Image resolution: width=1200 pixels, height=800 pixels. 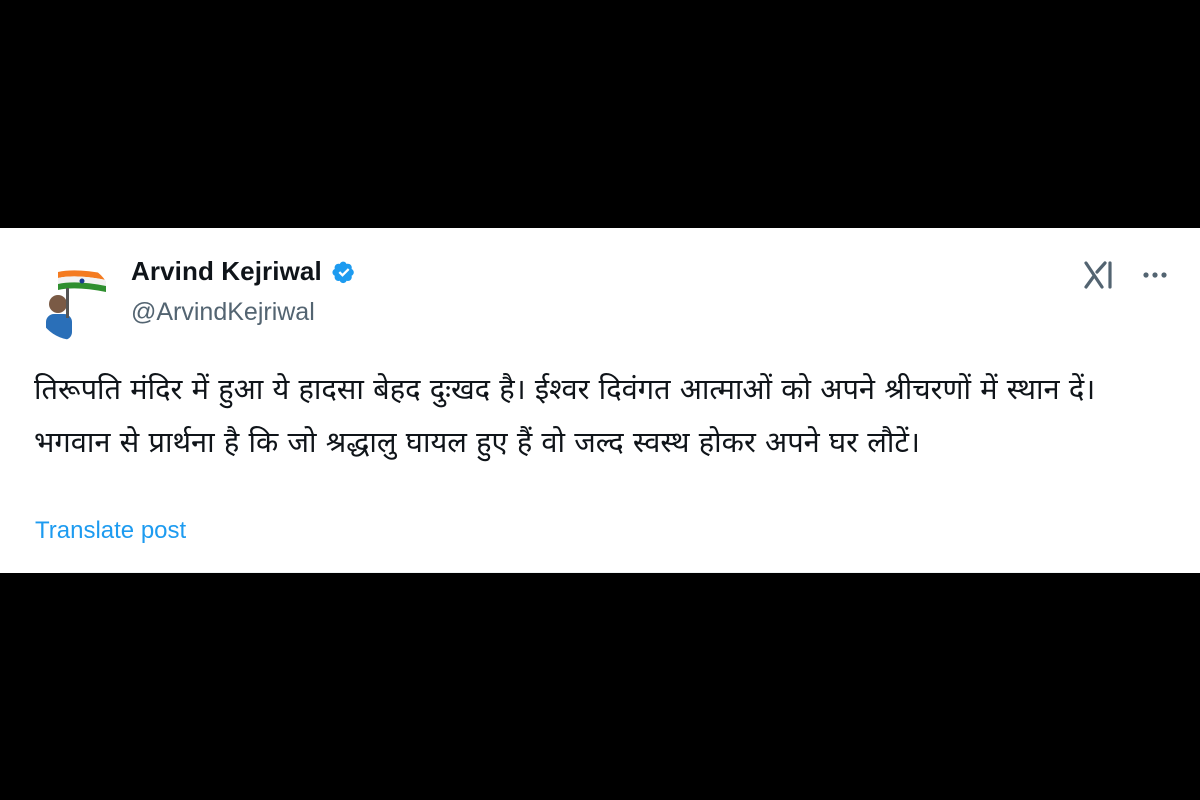 What do you see at coordinates (1155, 275) in the screenshot?
I see `more-options-icon` at bounding box center [1155, 275].